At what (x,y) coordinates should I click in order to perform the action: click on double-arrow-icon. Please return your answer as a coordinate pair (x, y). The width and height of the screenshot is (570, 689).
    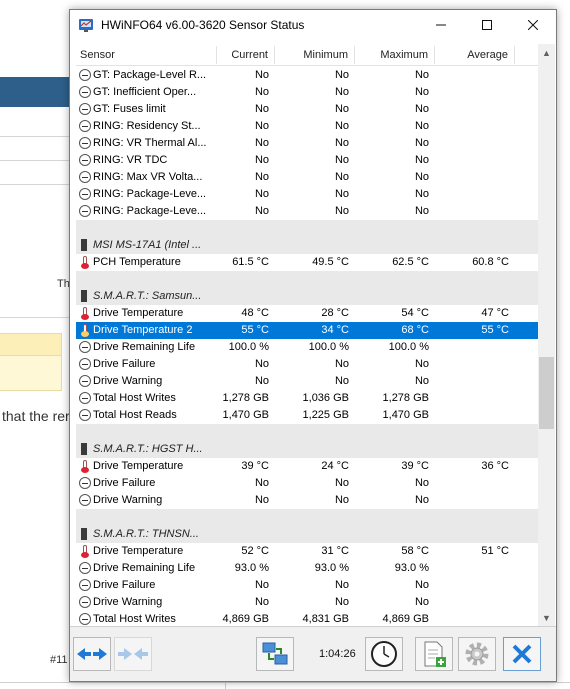
    Looking at the image, I should click on (133, 654).